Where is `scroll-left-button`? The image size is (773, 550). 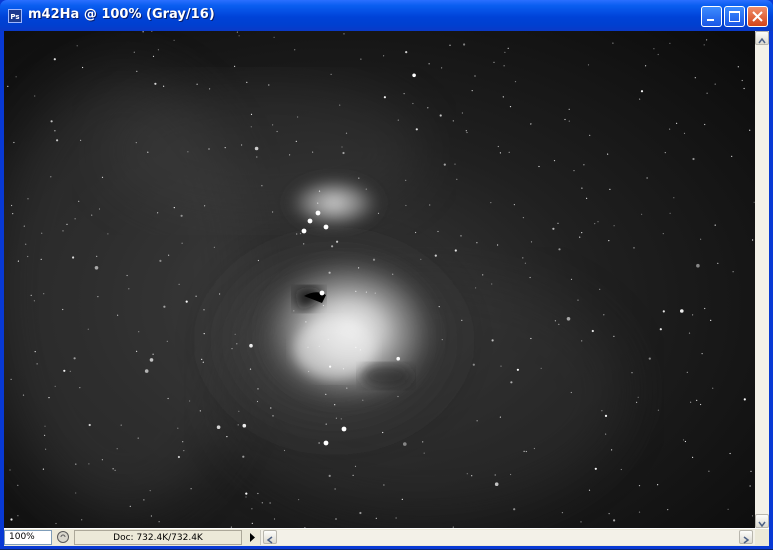
scroll-left-button is located at coordinates (270, 537).